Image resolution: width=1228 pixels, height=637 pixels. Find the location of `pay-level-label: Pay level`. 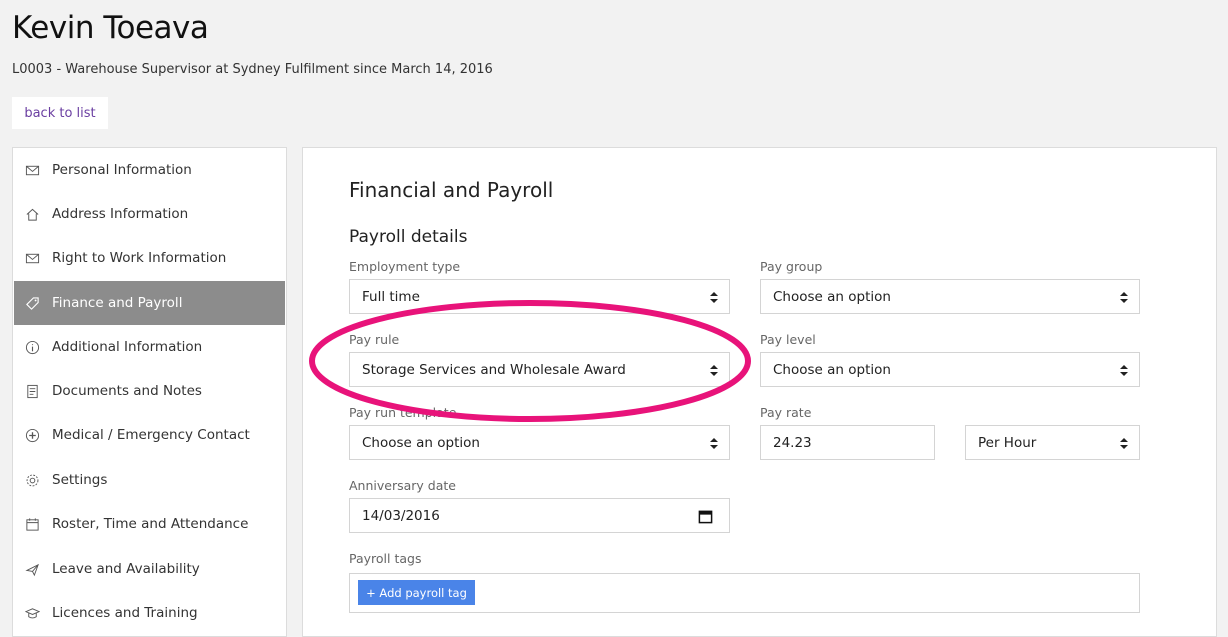

pay-level-label: Pay level is located at coordinates (788, 339).